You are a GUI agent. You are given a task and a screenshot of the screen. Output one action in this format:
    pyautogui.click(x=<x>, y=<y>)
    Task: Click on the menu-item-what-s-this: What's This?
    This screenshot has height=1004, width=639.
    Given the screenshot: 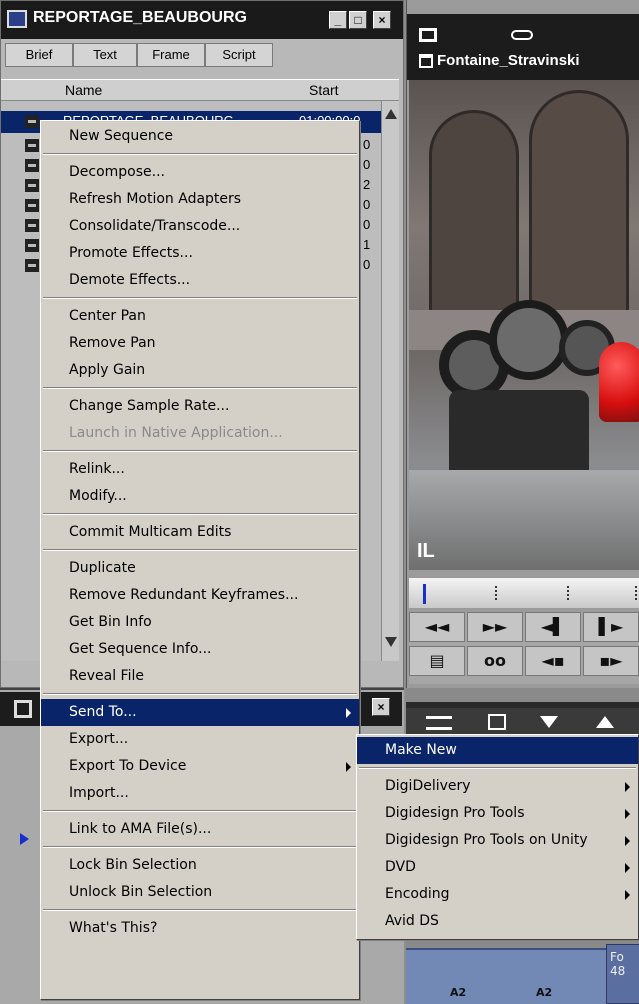 What is the action you would take?
    pyautogui.click(x=200, y=928)
    